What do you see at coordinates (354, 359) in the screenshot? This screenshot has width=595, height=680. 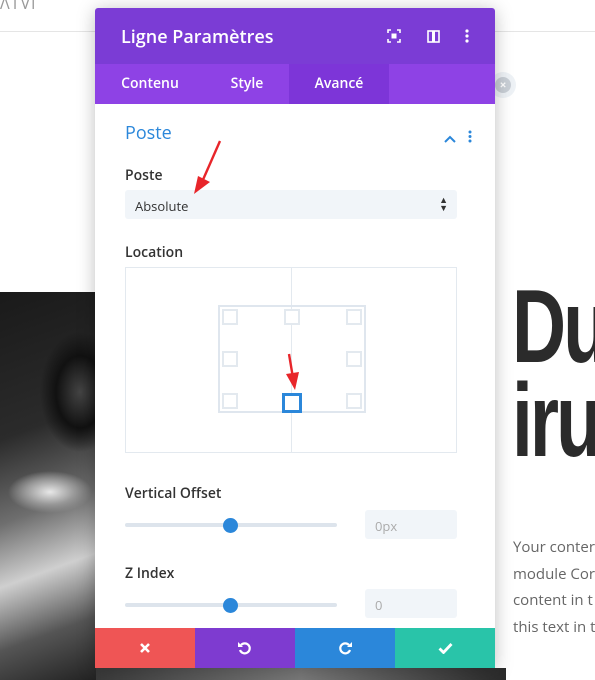 I see `location-center-right` at bounding box center [354, 359].